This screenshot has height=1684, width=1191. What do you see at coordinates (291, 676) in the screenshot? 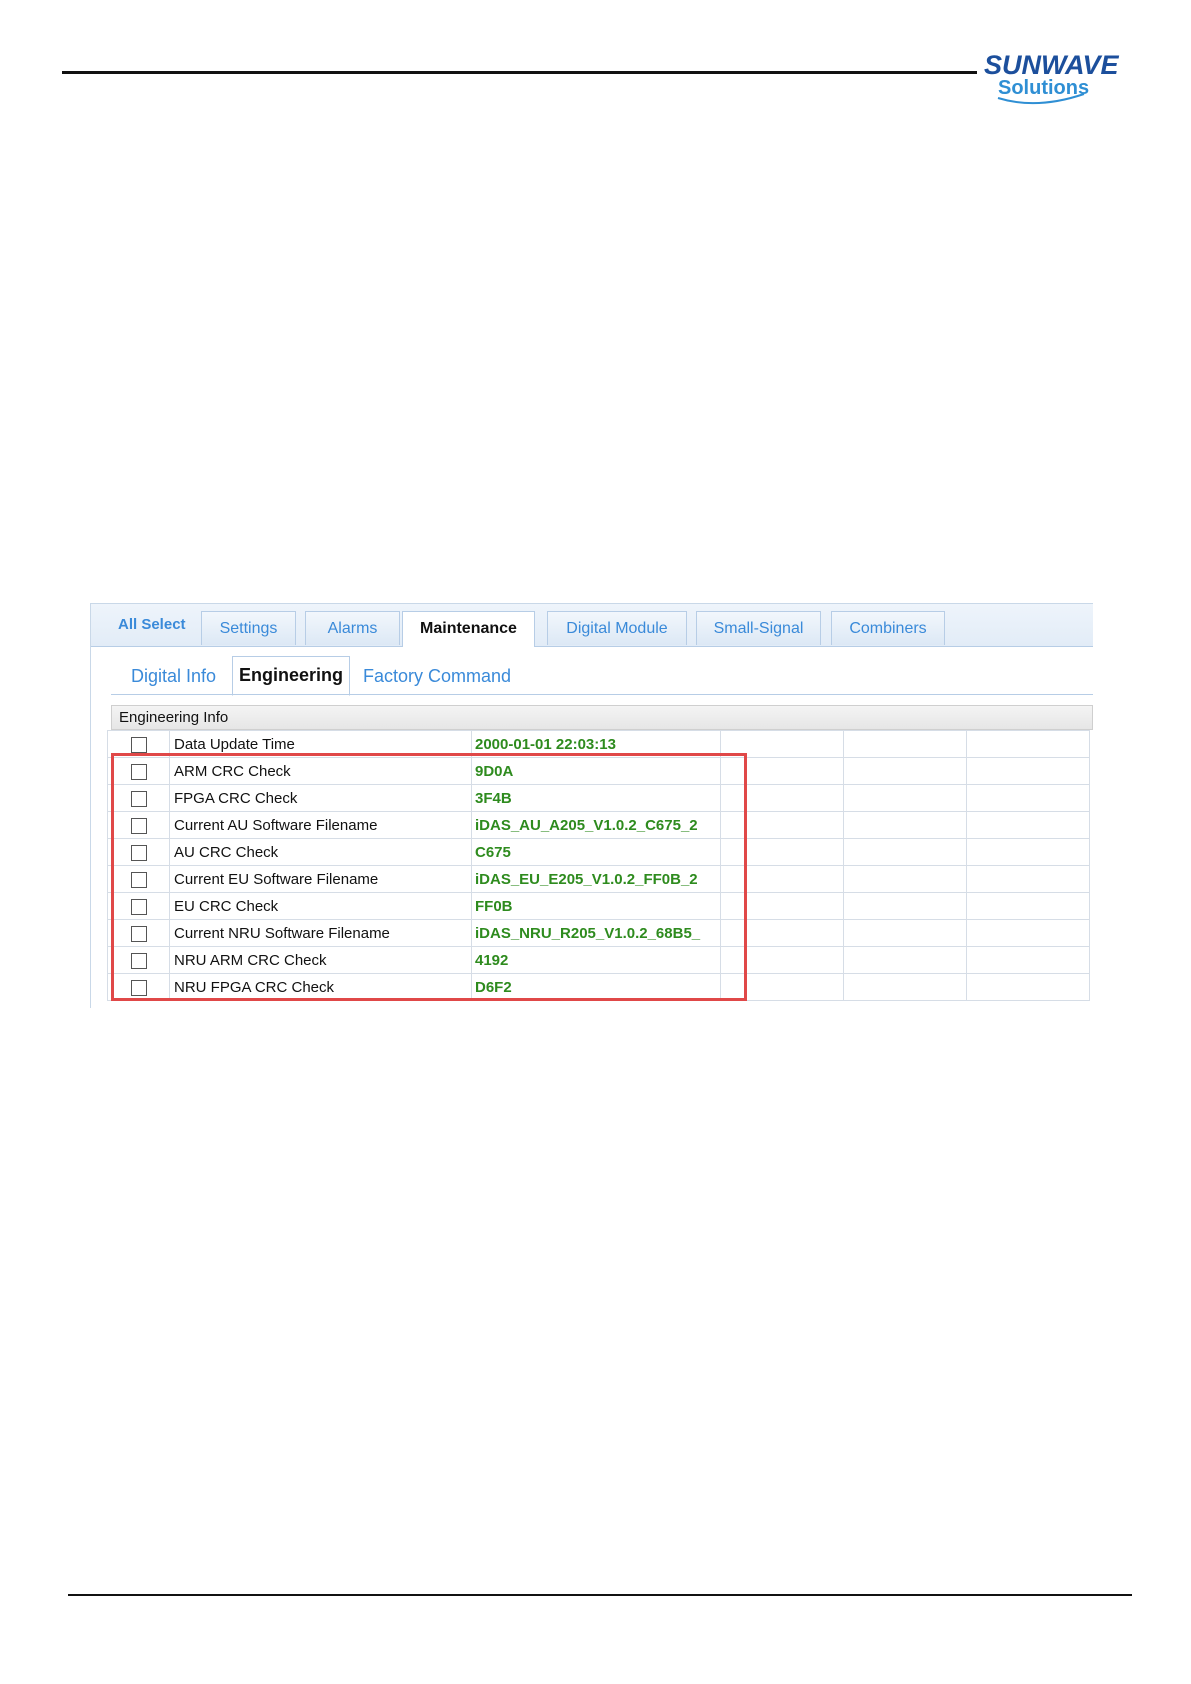
I see `subtab-engineering: Engineering` at bounding box center [291, 676].